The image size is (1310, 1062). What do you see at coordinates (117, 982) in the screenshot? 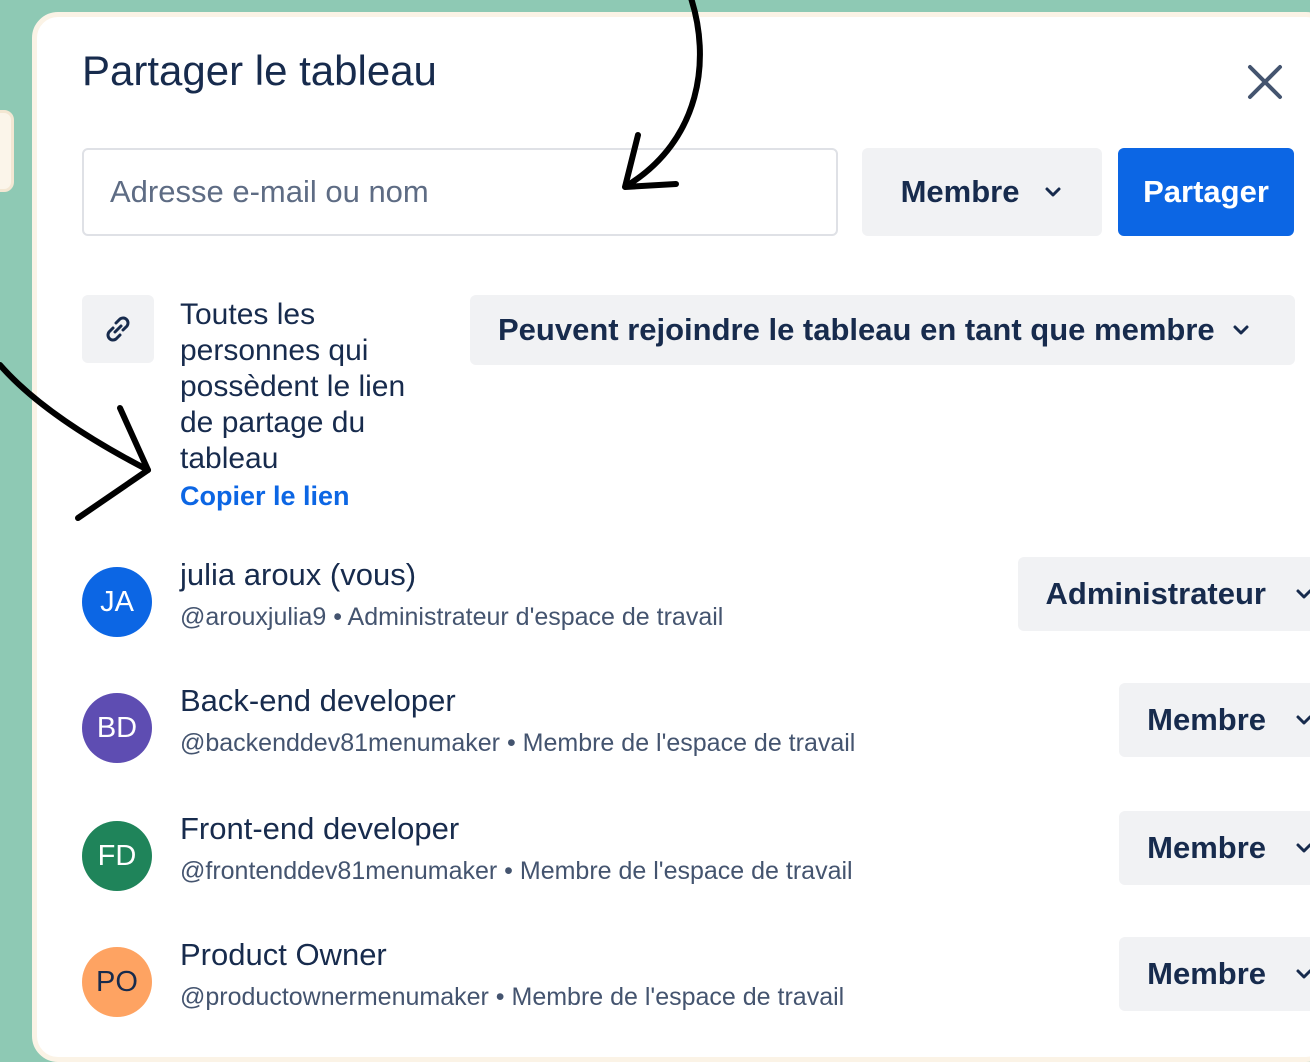
I see `avatar: PO` at bounding box center [117, 982].